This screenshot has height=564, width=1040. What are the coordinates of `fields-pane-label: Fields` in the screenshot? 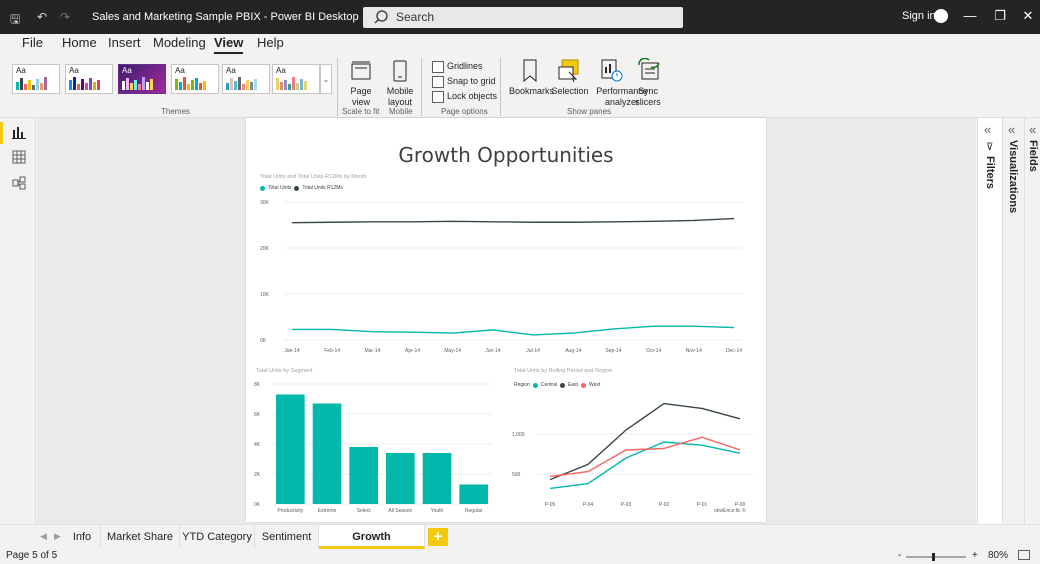 It's located at (1033, 156).